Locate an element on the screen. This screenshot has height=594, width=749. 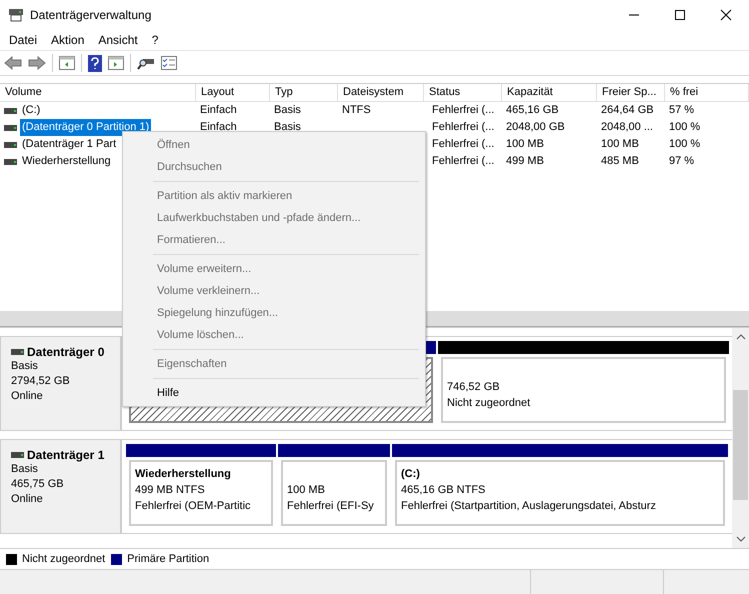
disk-name: Datenträger 1 is located at coordinates (65, 455).